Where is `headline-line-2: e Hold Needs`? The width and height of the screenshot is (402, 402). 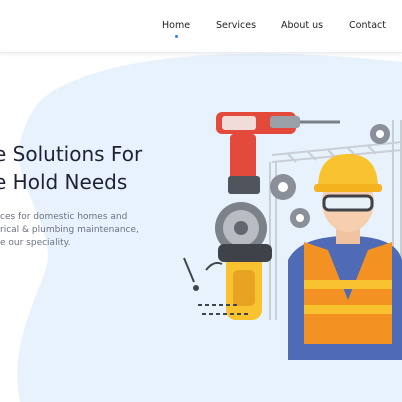
headline-line-2: e Hold Needs is located at coordinates (64, 182).